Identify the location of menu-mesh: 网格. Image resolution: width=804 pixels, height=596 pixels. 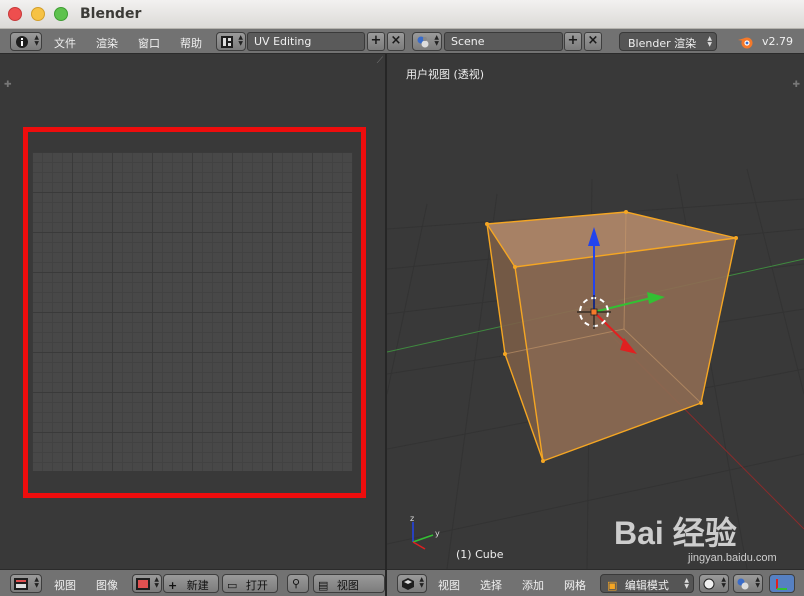
(575, 585).